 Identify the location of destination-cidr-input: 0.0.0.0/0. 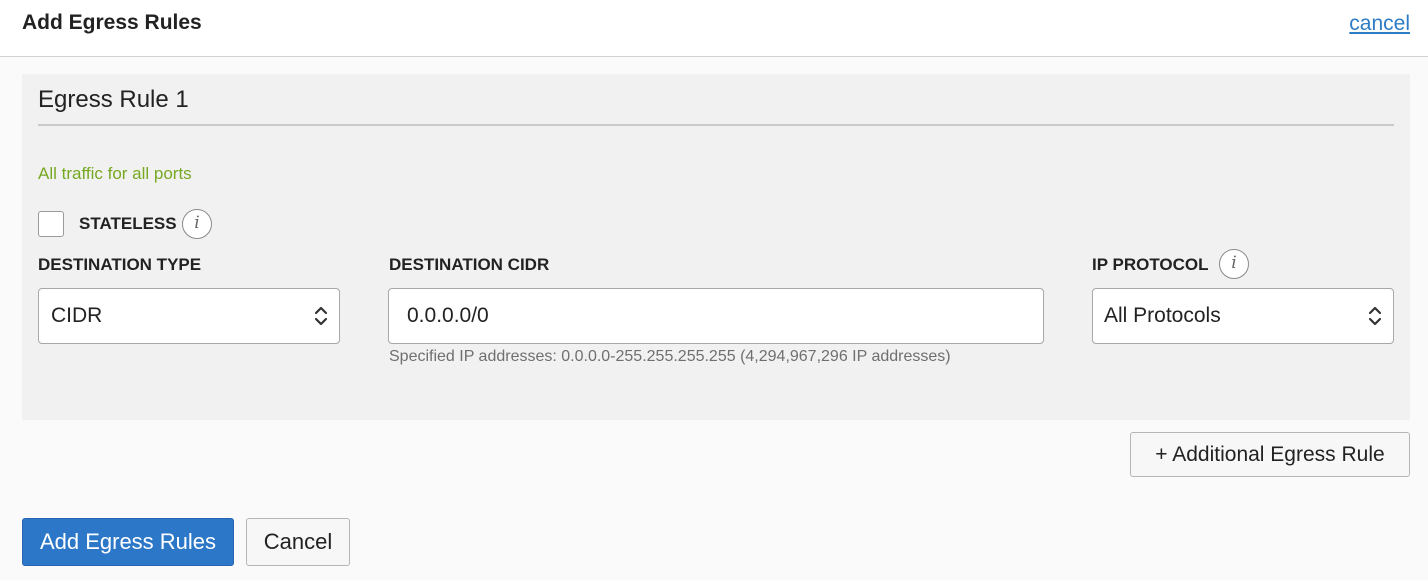
(716, 316).